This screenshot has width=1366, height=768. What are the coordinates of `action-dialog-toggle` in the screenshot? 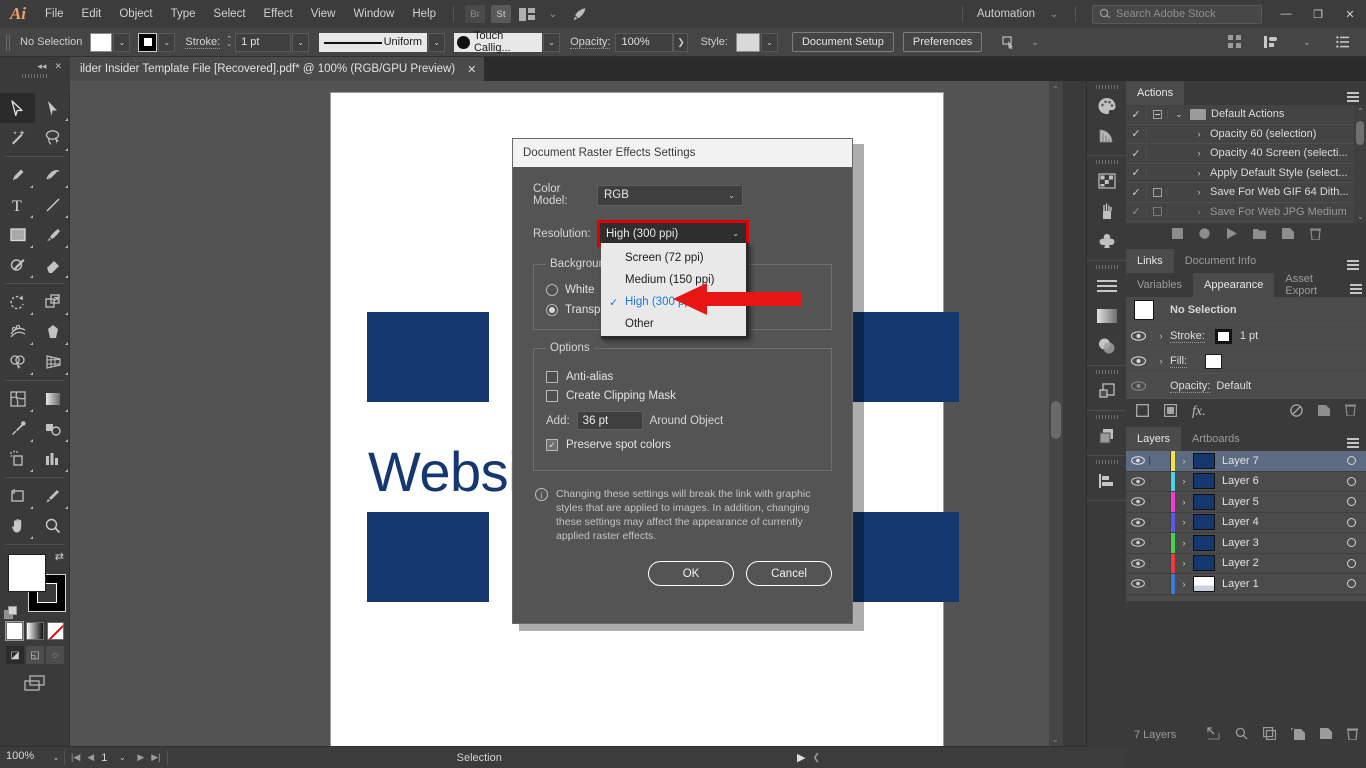 It's located at (1157, 212).